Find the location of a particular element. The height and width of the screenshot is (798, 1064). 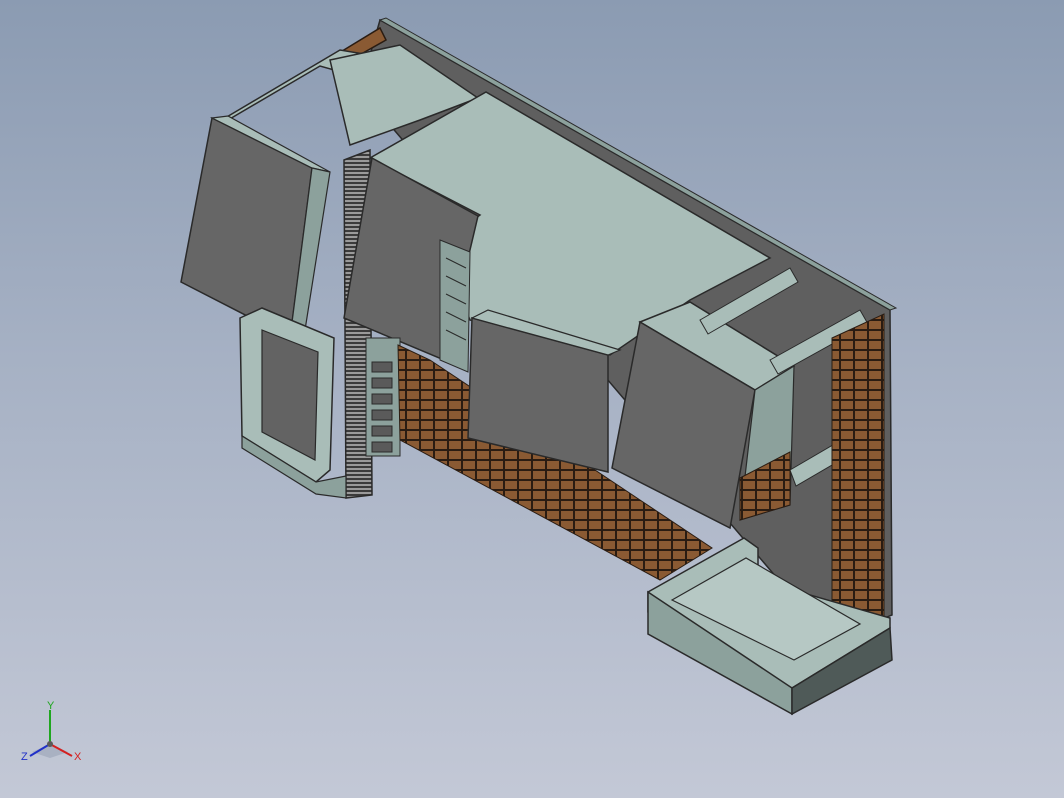

y-axis-label: Y is located at coordinates (51, 706).